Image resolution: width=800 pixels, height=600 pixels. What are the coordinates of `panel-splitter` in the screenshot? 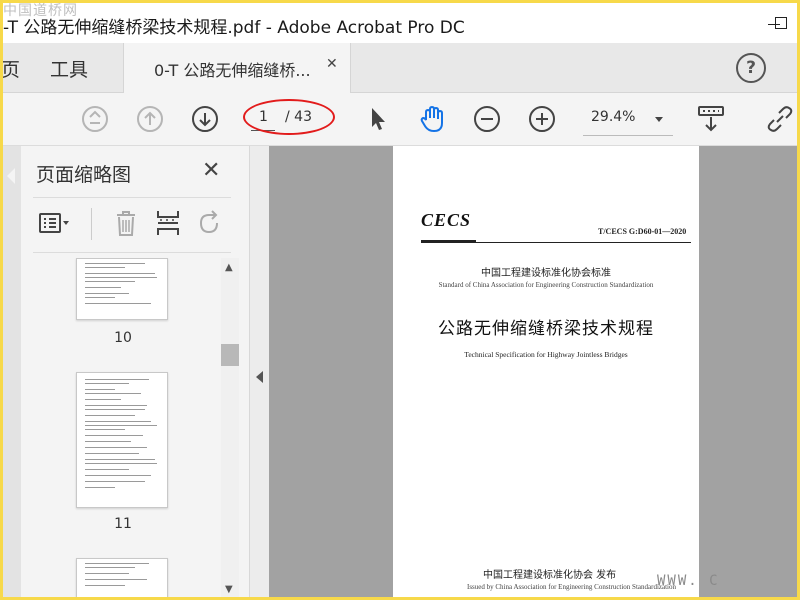 It's located at (259, 371).